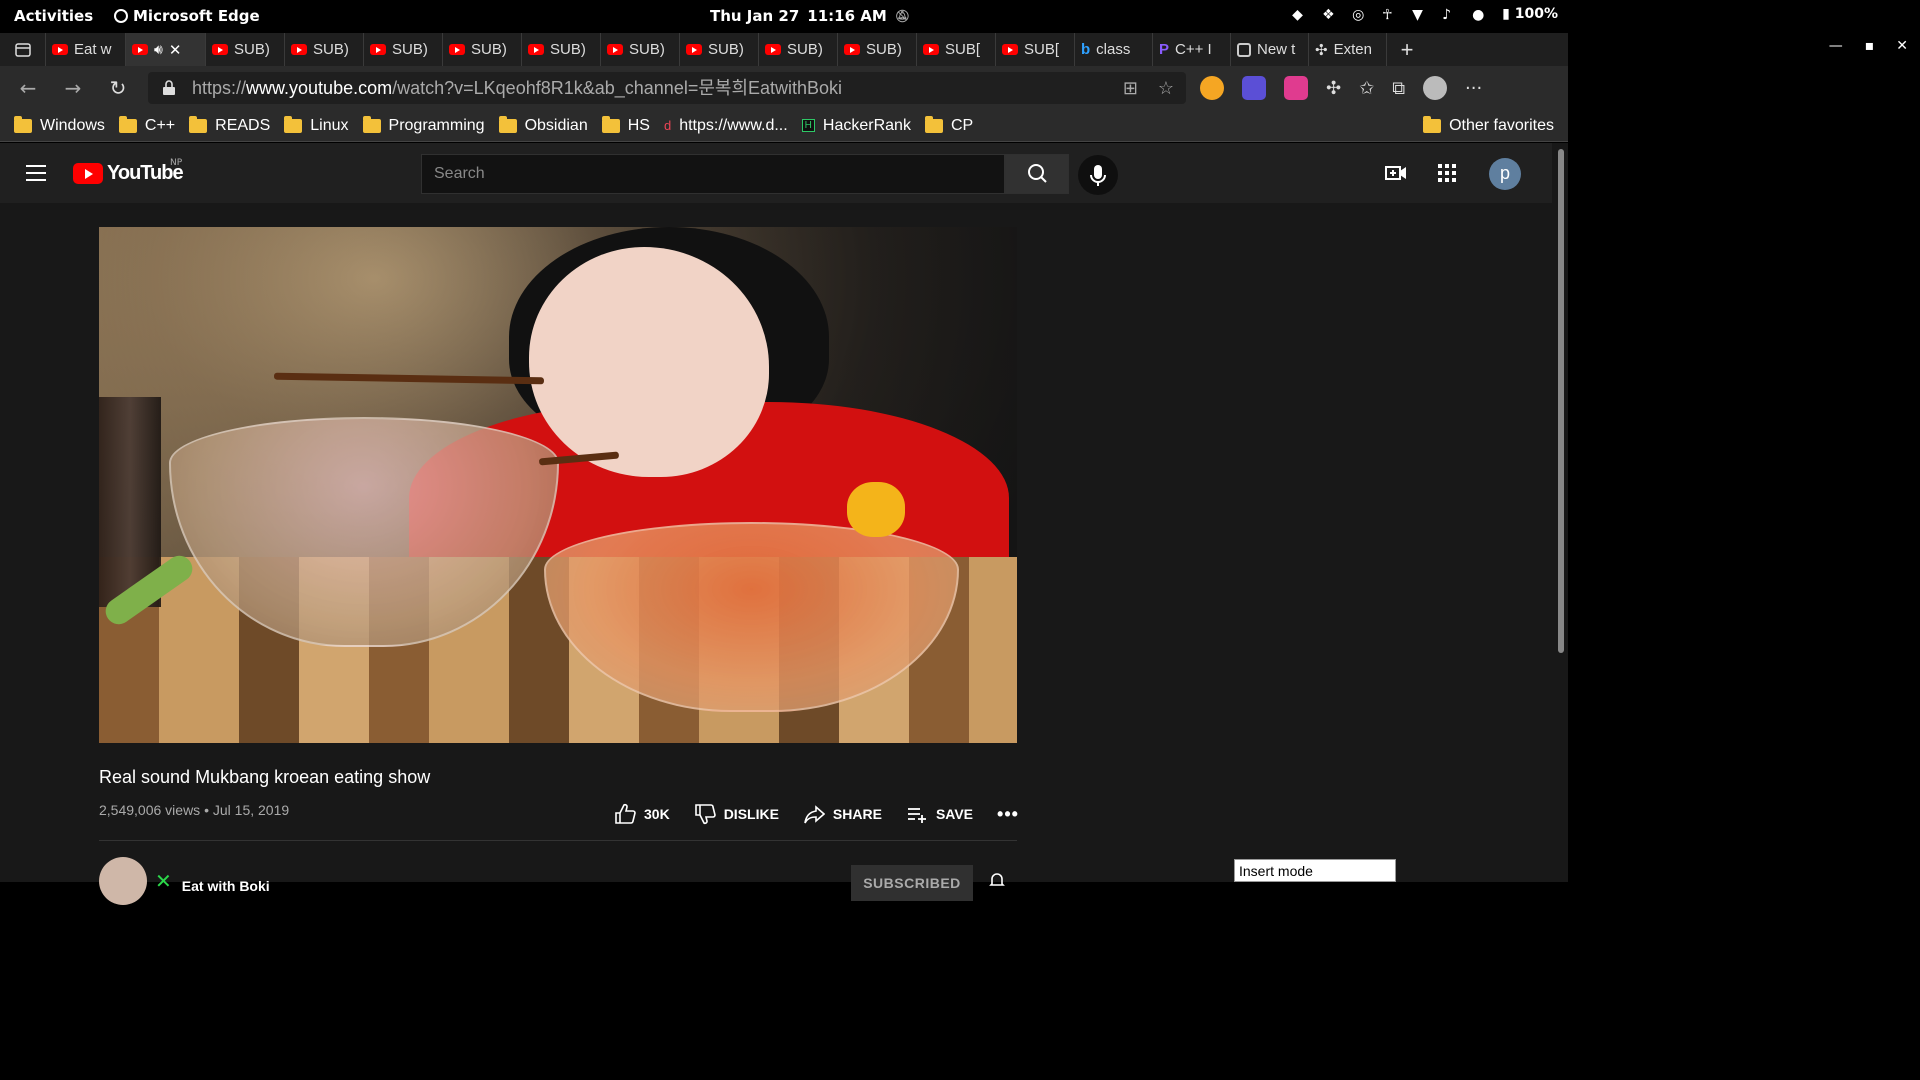 The width and height of the screenshot is (1920, 1080). What do you see at coordinates (1008, 814) in the screenshot?
I see `more-actions-button: •••` at bounding box center [1008, 814].